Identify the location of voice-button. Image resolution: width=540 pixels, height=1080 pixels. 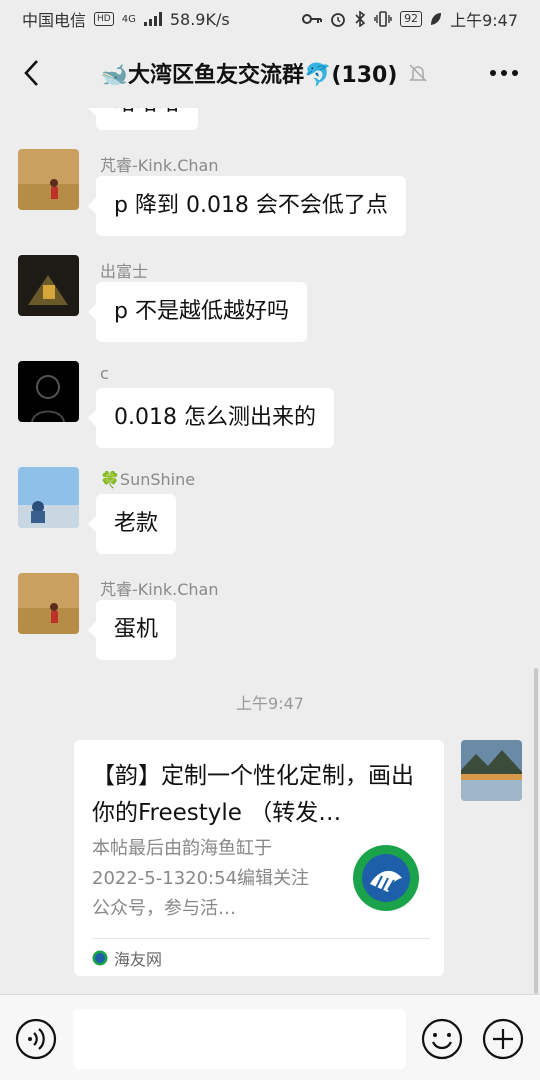
(36, 1039).